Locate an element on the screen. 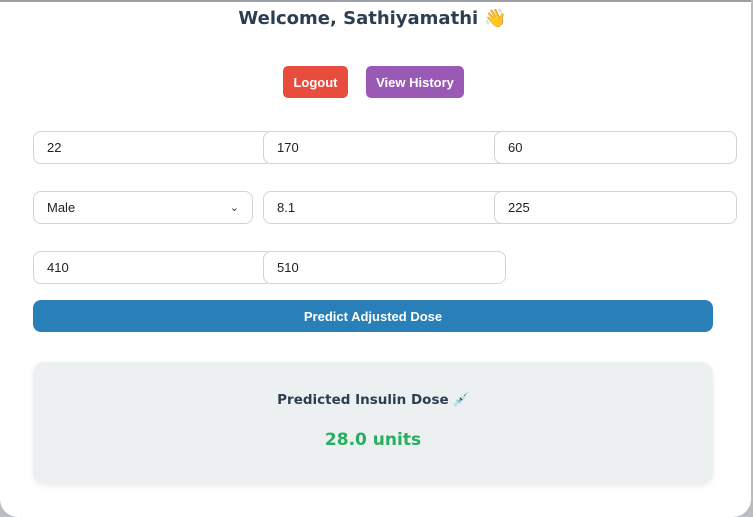  result-label: Predicted Insulin Dose 💉 is located at coordinates (373, 400).